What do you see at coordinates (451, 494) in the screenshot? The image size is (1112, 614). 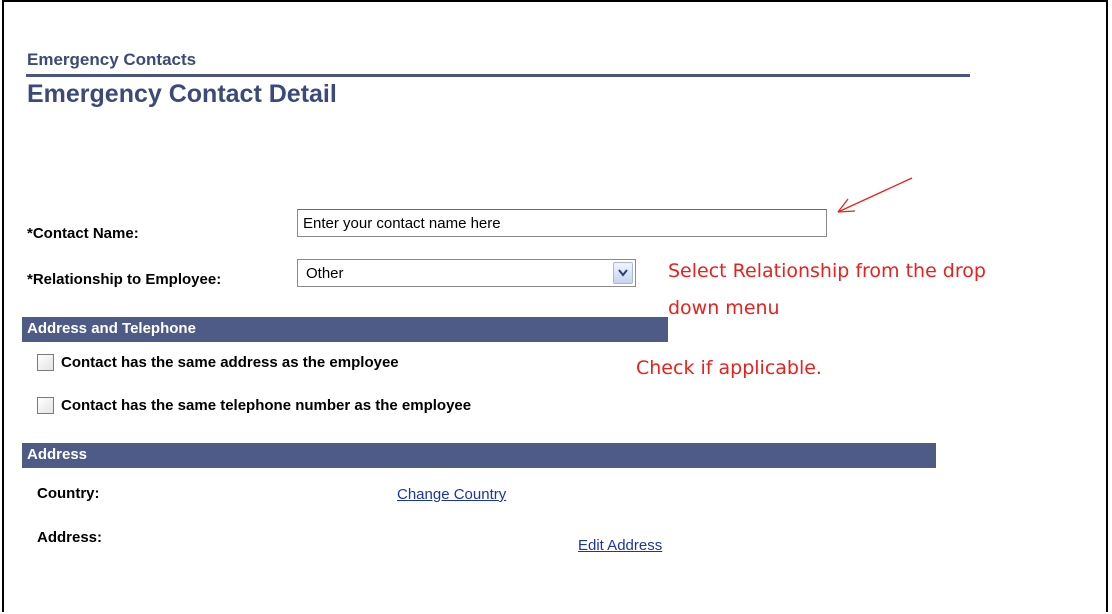 I see `change-country-link: Change Country` at bounding box center [451, 494].